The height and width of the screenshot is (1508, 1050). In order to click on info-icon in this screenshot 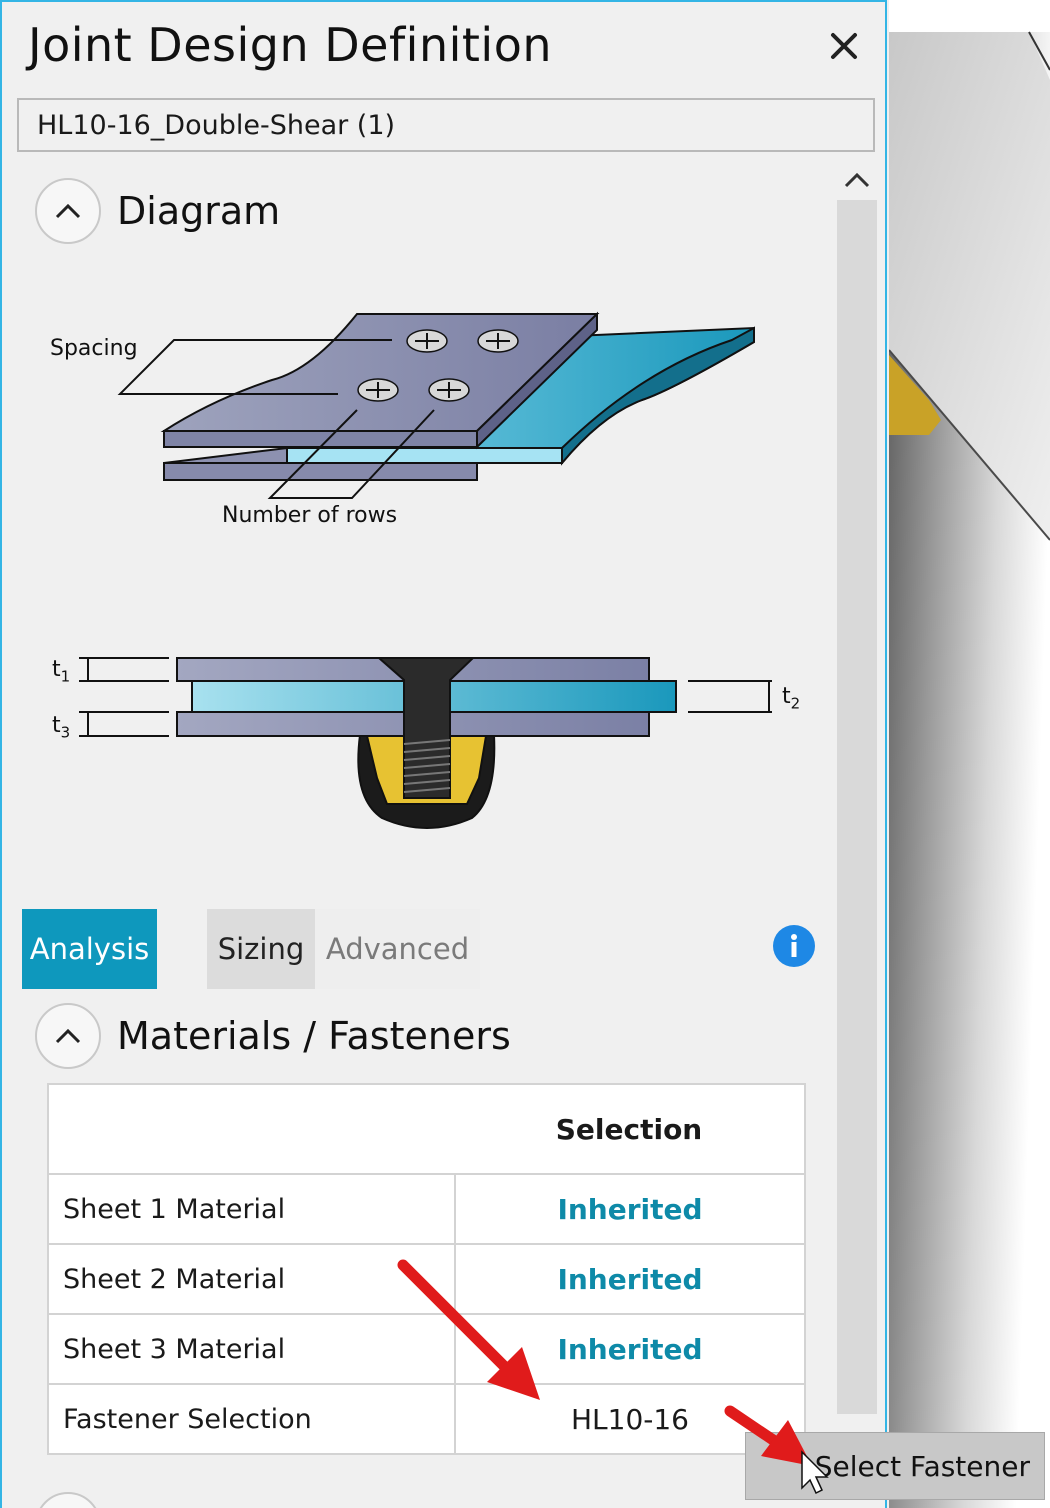, I will do `click(794, 945)`.